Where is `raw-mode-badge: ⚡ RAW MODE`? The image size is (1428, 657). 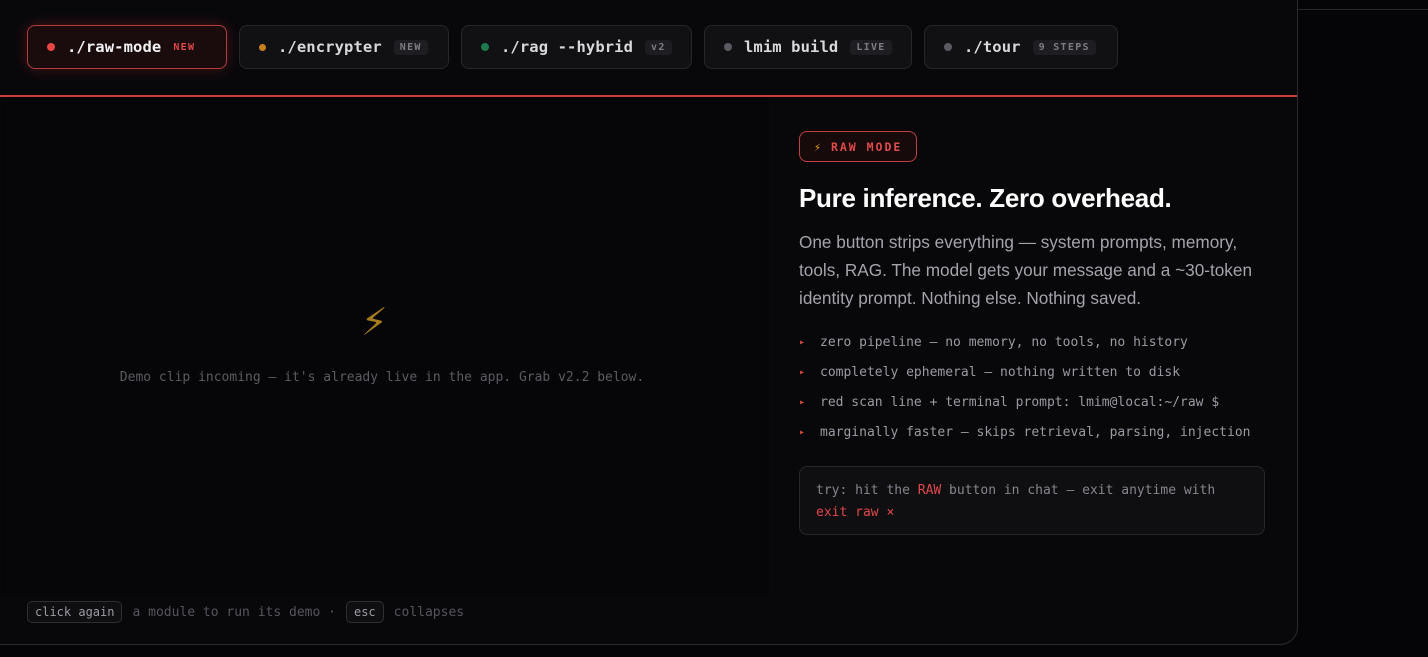
raw-mode-badge: ⚡ RAW MODE is located at coordinates (858, 146).